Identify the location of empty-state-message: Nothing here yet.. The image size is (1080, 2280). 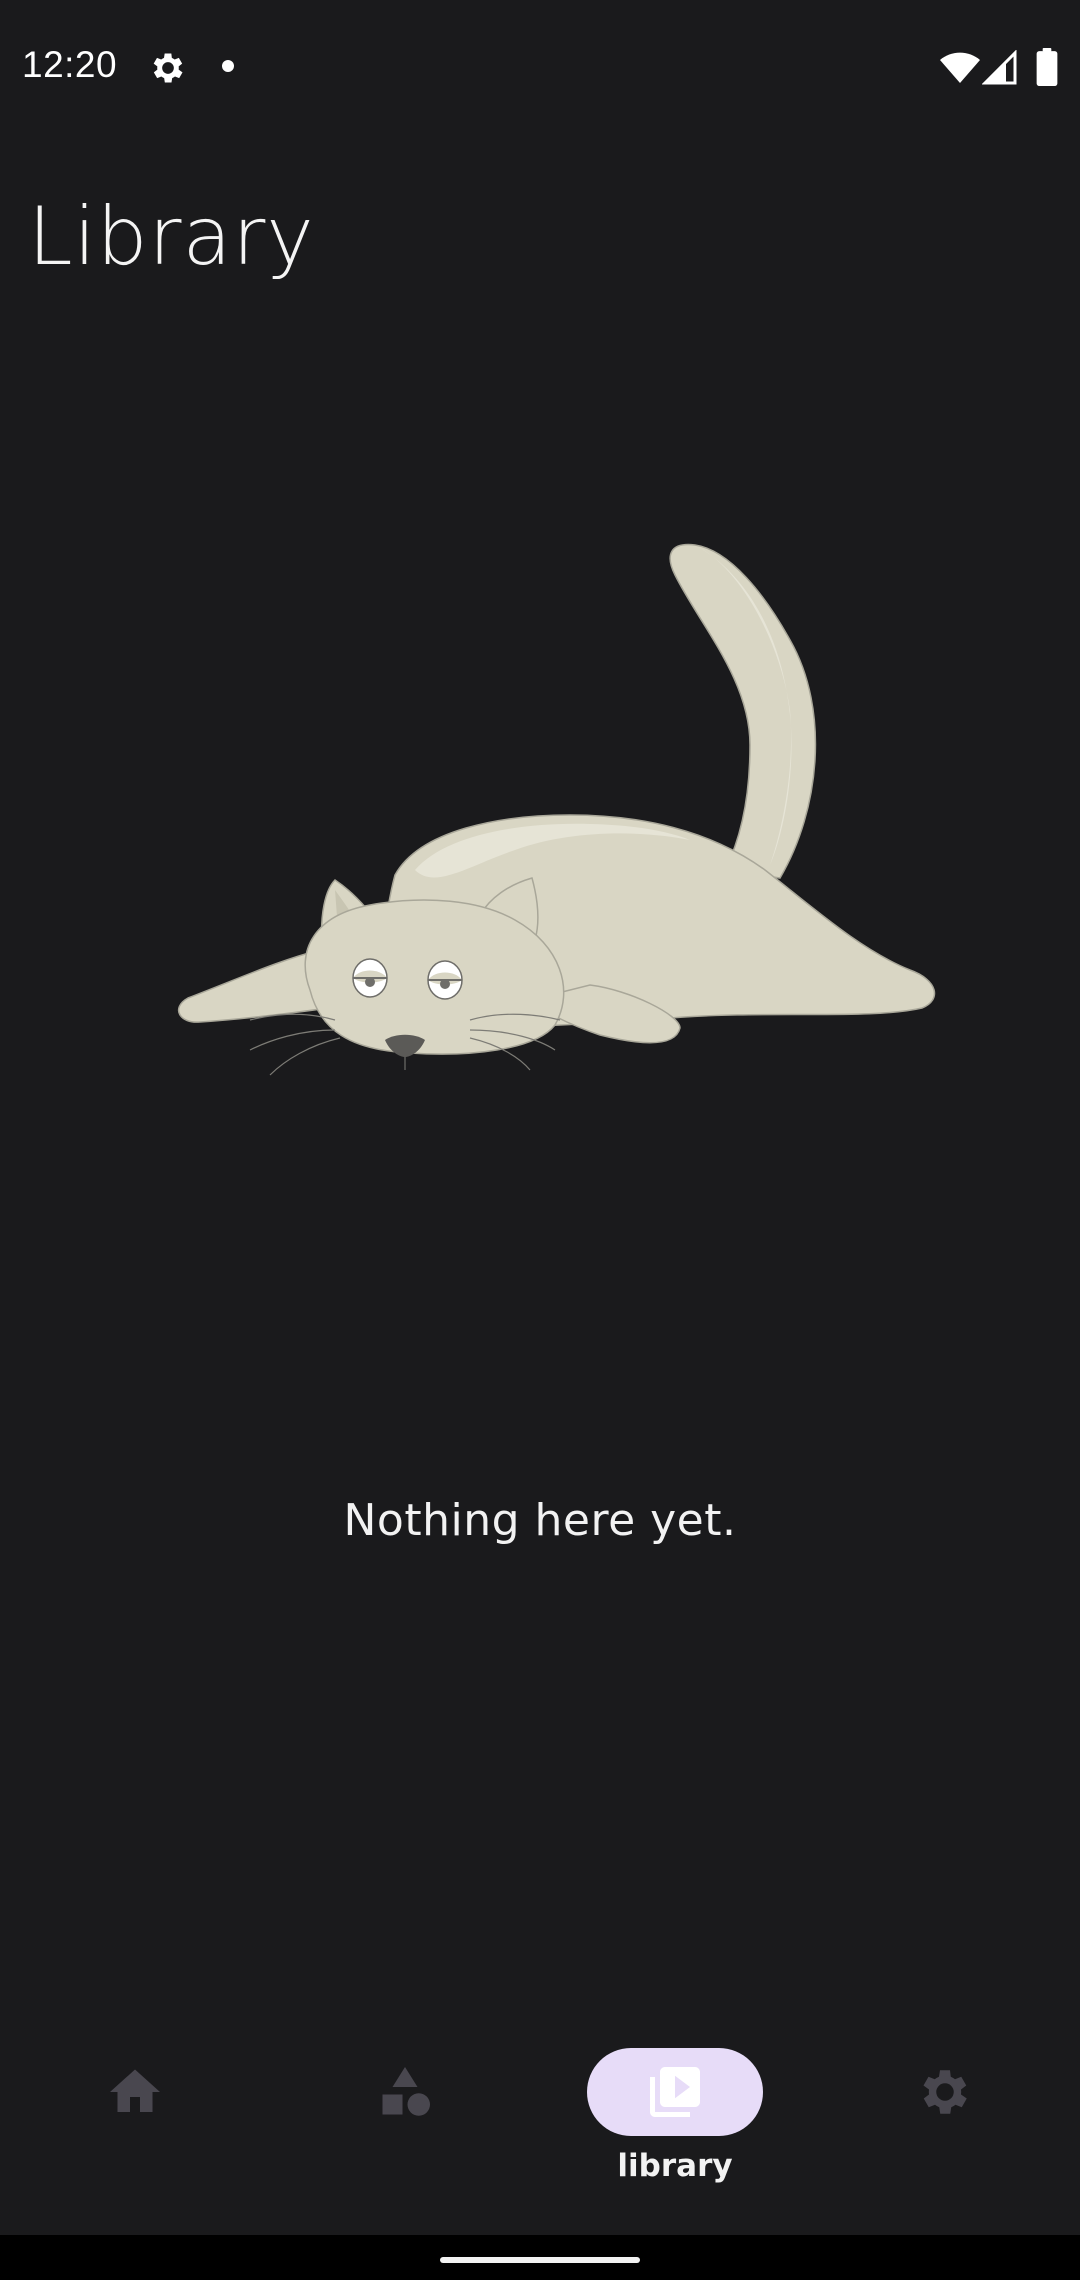
(540, 1520).